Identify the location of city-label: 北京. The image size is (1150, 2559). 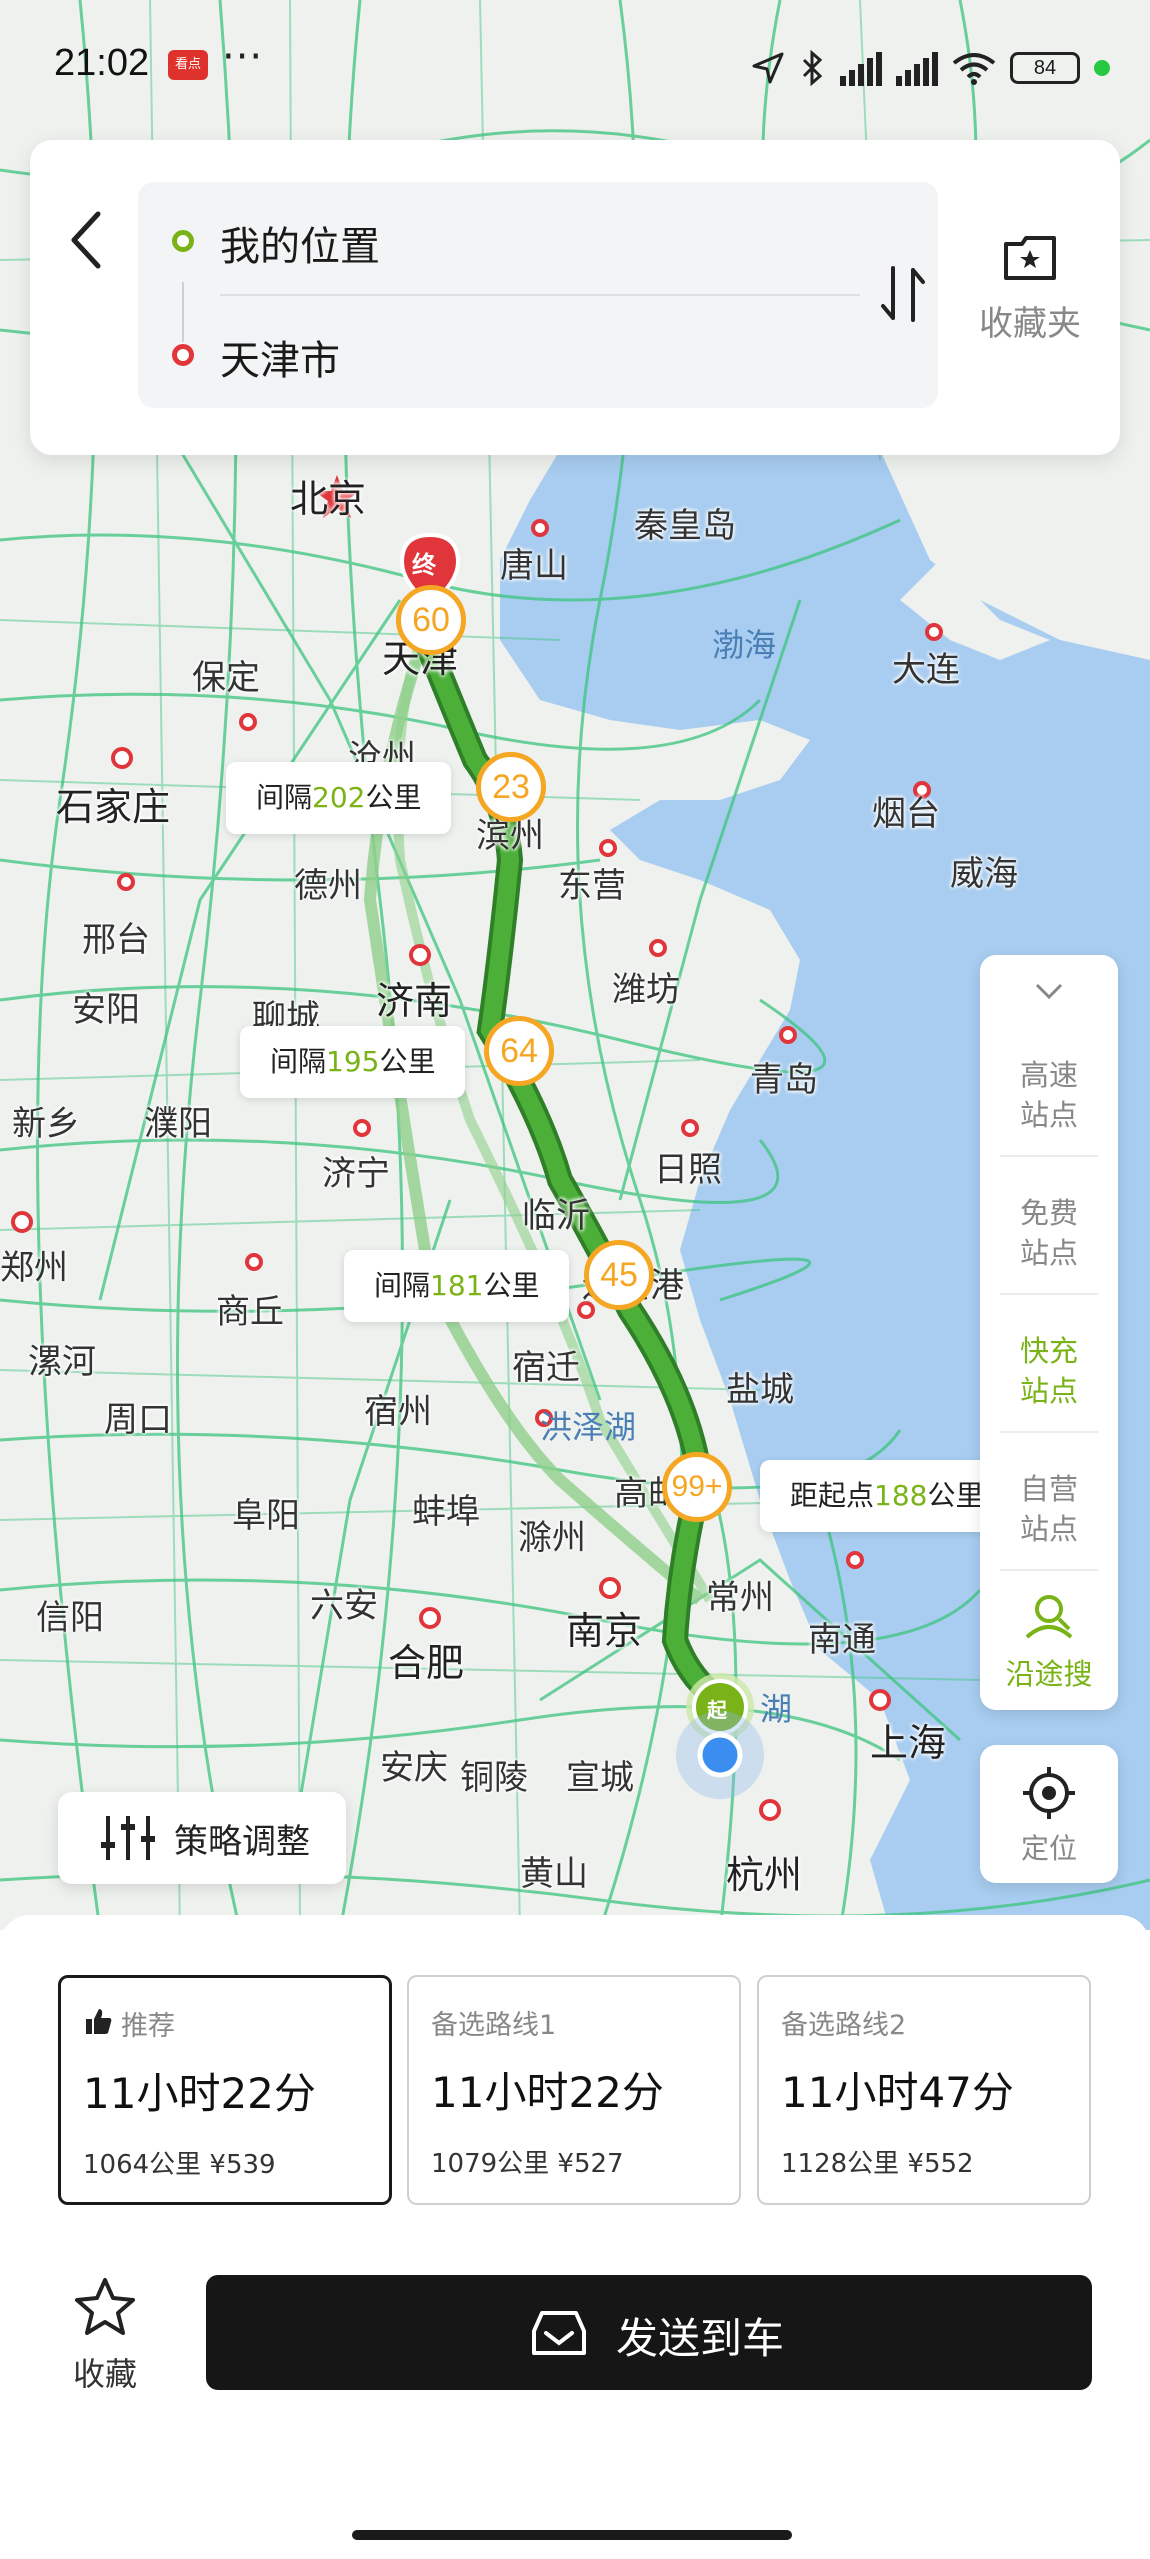
(328, 499).